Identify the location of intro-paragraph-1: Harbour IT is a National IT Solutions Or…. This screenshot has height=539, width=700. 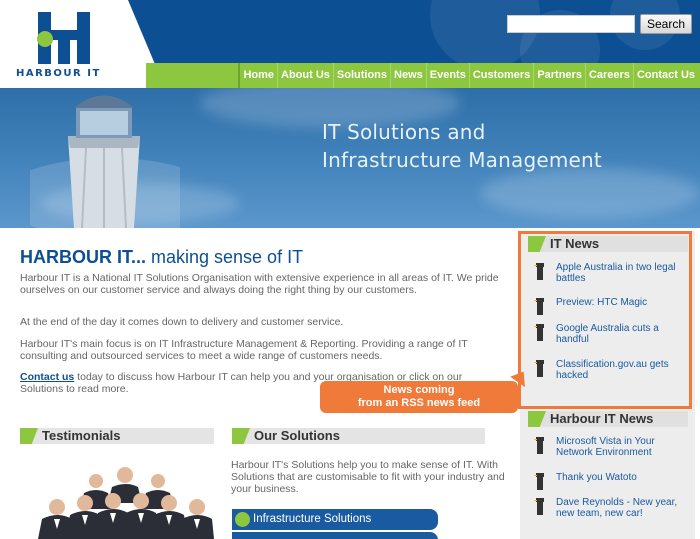
(259, 284).